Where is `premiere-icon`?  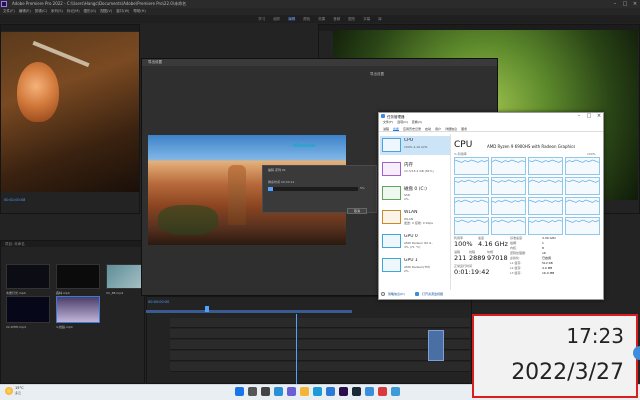
premiere-icon is located at coordinates (343, 391).